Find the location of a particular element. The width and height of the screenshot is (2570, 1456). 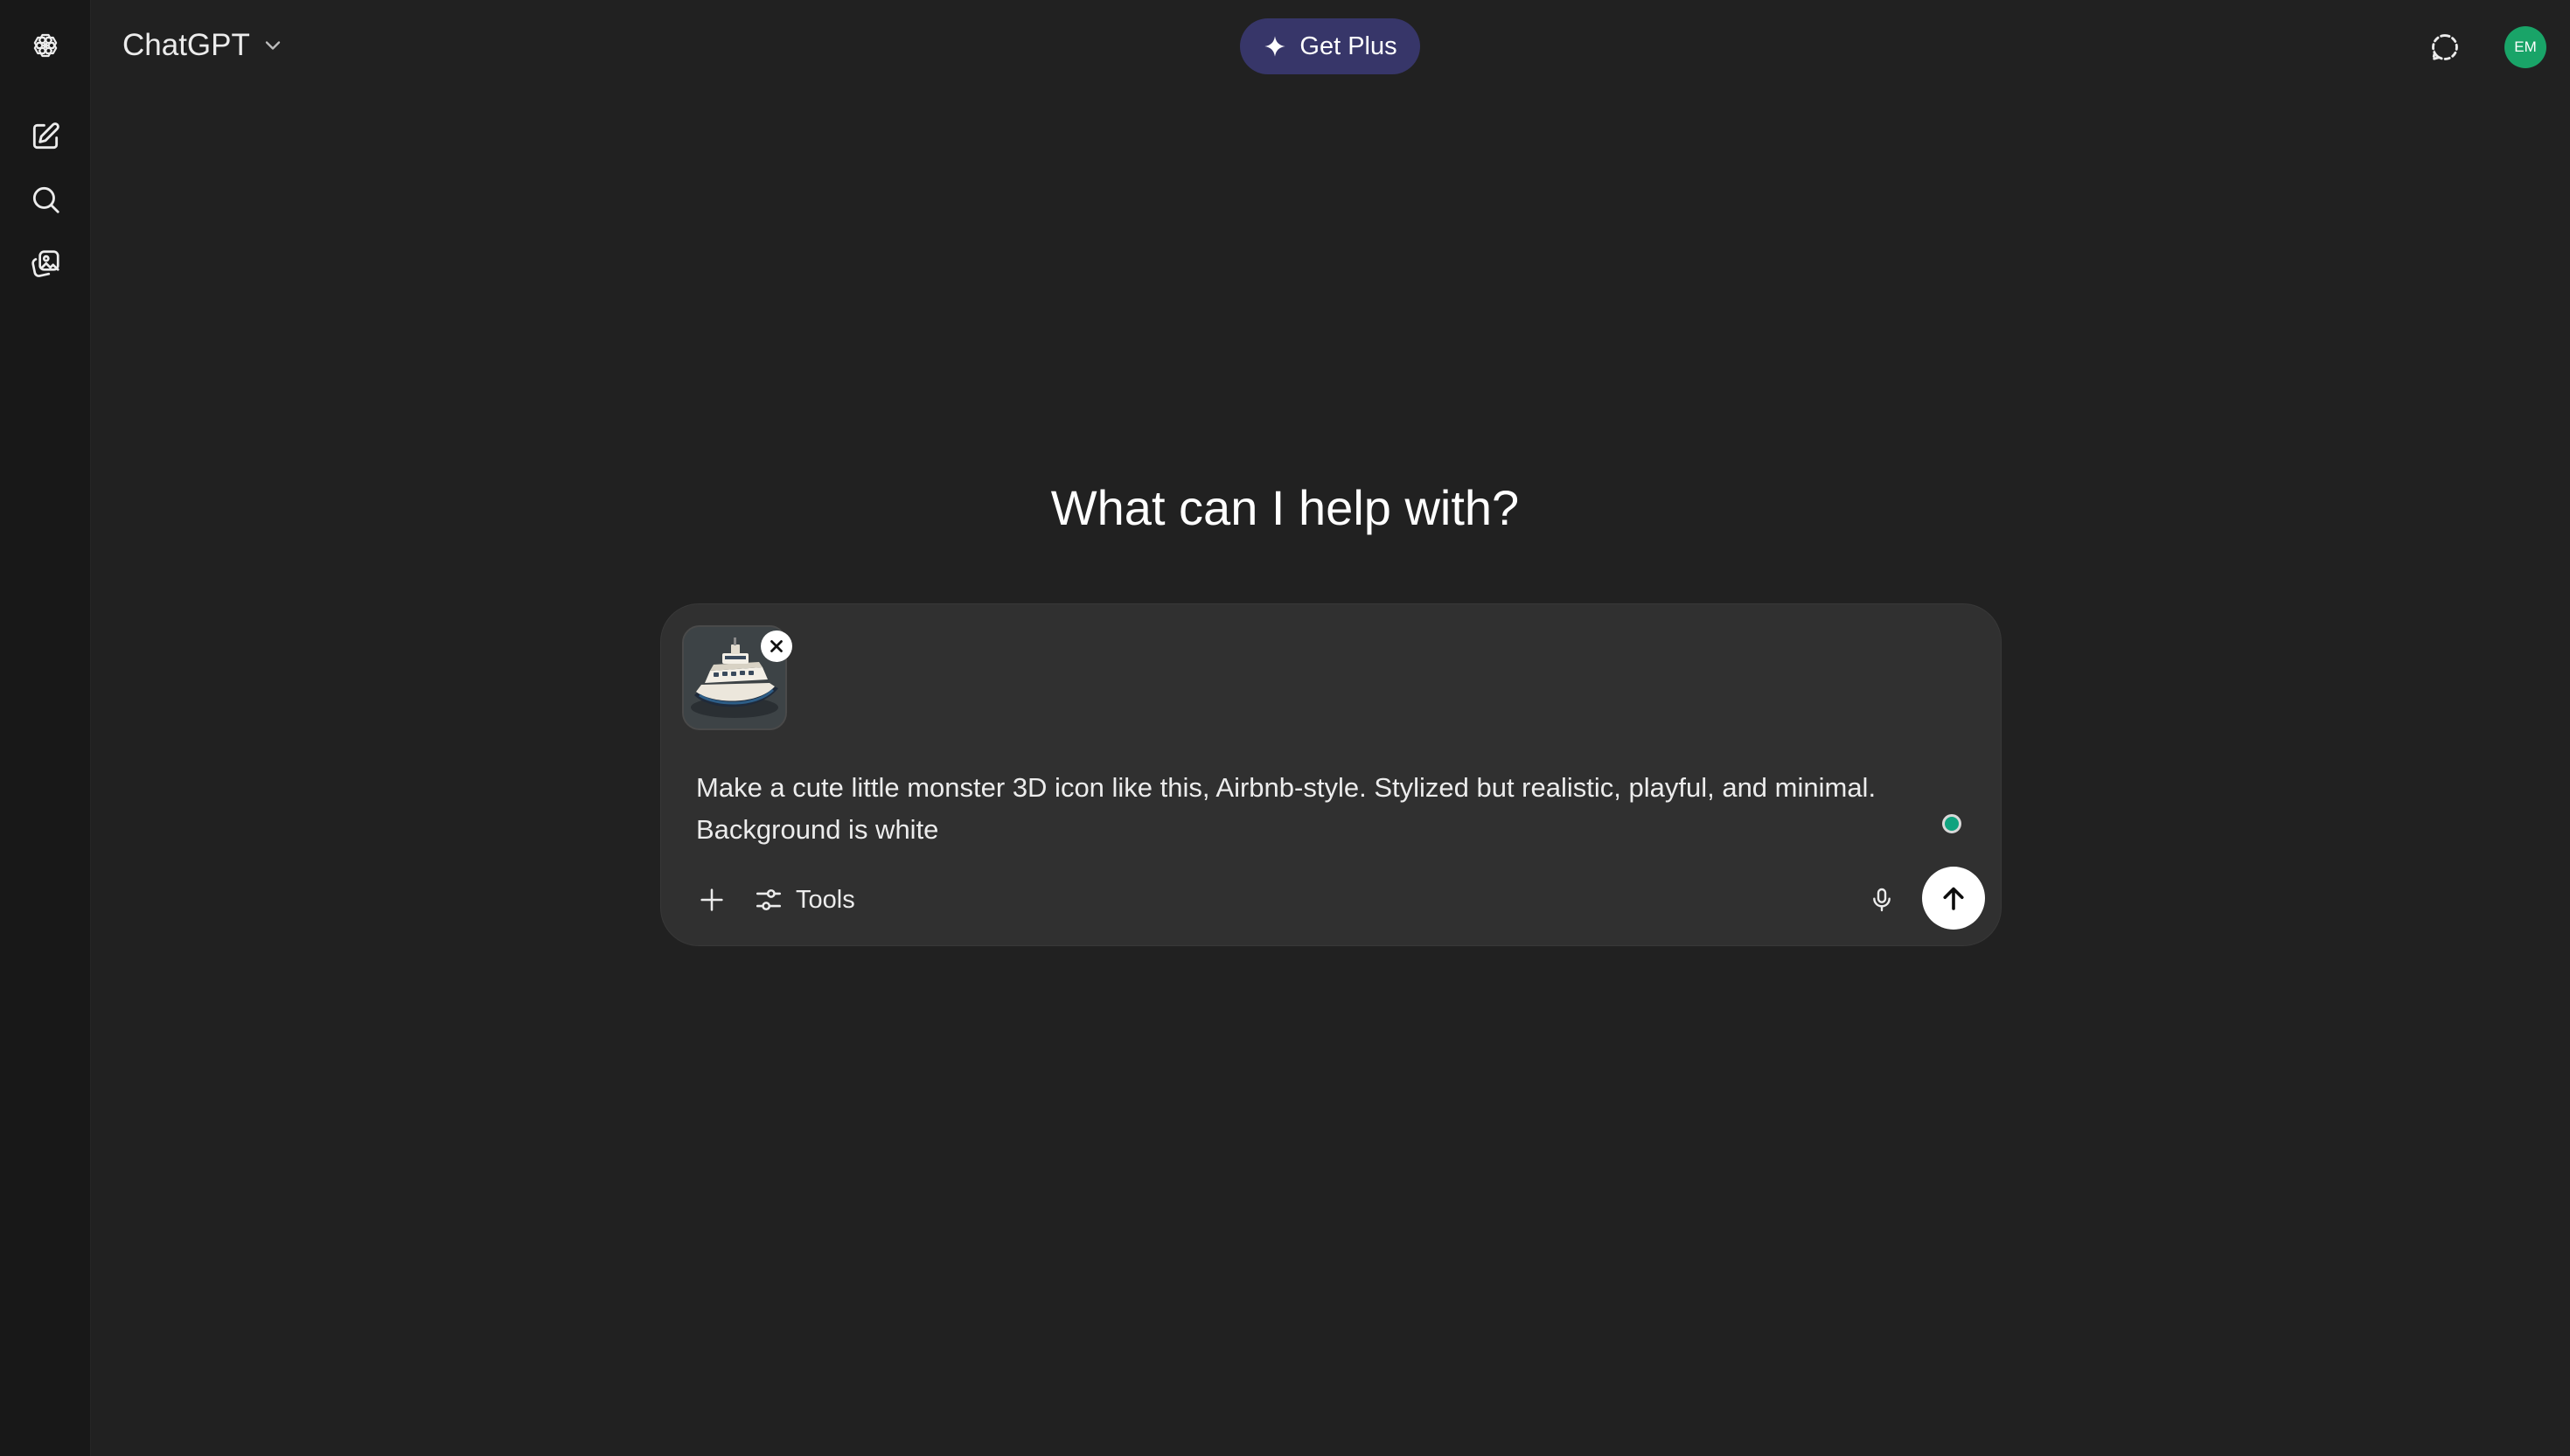

remove-attachment-button is located at coordinates (776, 646).